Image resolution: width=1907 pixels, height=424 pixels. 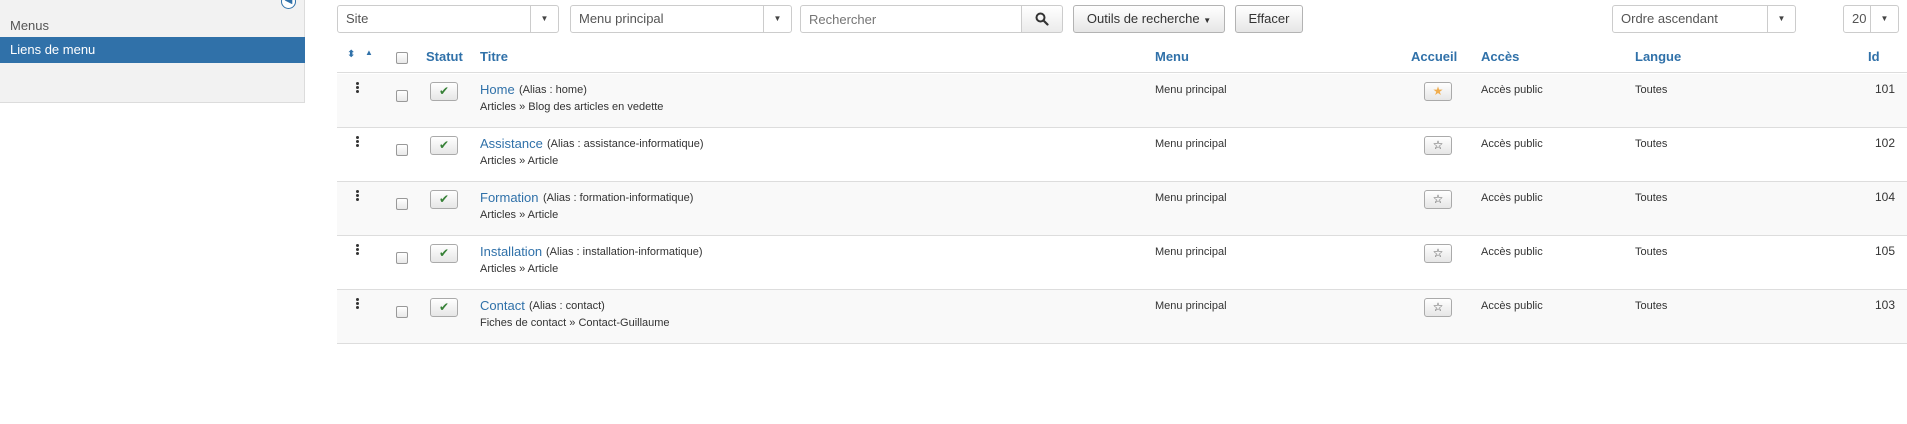 What do you see at coordinates (1658, 56) in the screenshot?
I see `header-language: Langue` at bounding box center [1658, 56].